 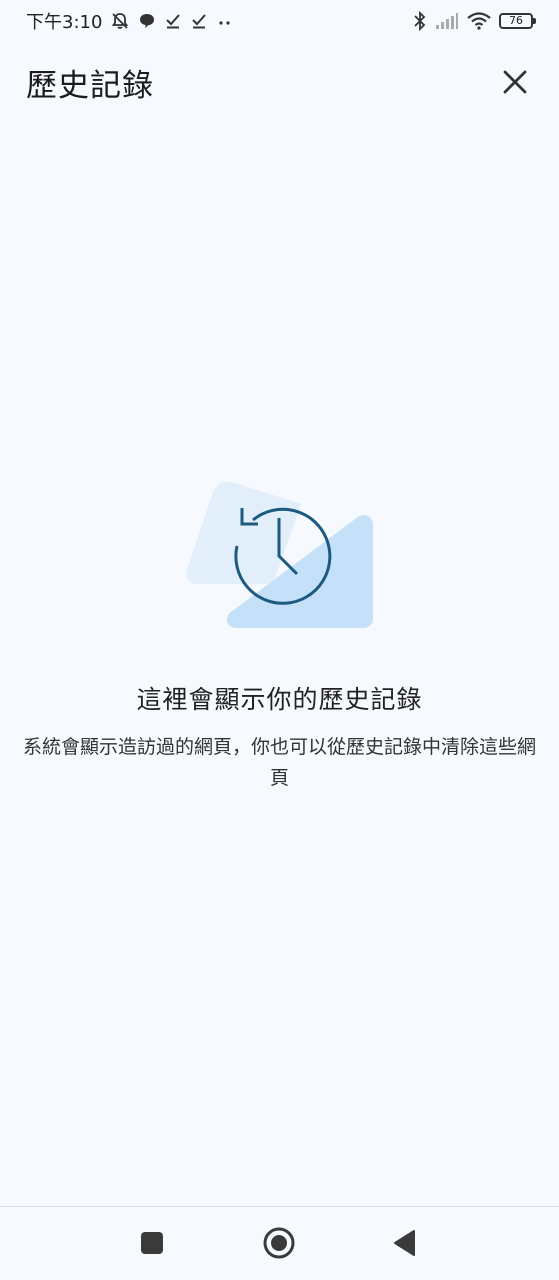 I want to click on bluetooth-icon, so click(x=420, y=21).